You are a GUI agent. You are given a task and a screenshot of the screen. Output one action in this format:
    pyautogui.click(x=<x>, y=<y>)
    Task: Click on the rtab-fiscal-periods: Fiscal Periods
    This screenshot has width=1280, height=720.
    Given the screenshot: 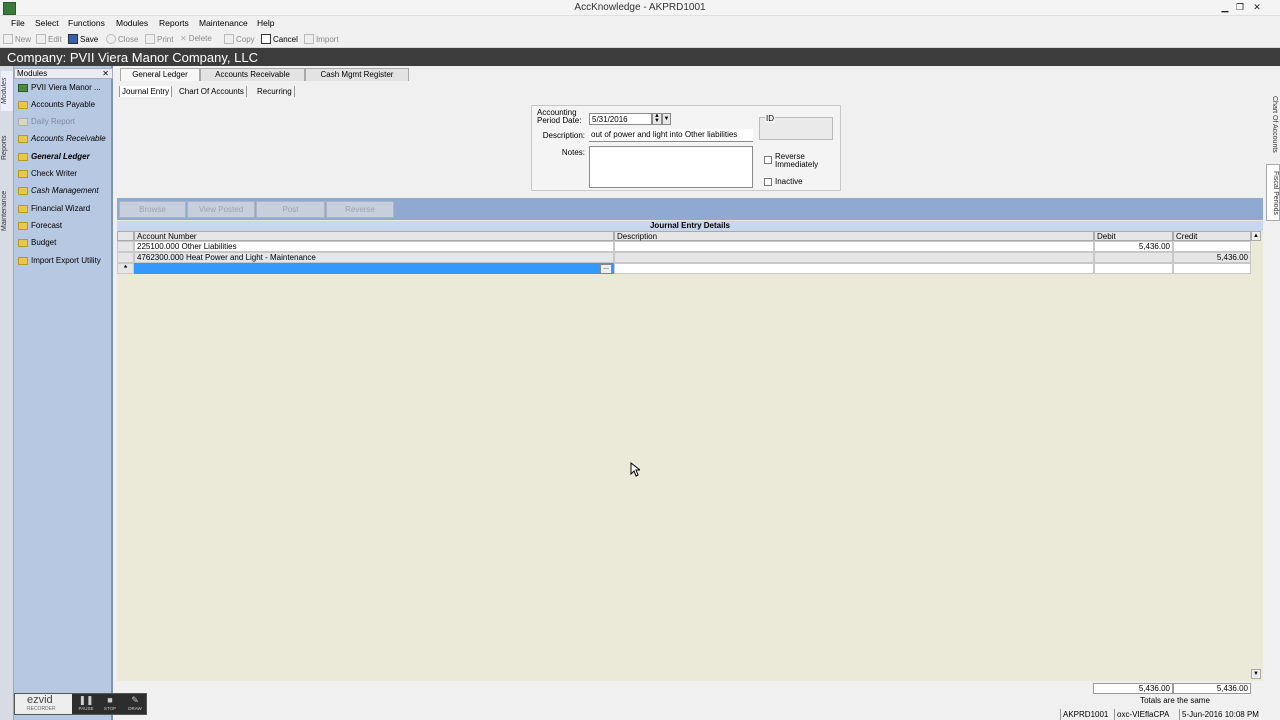 What is the action you would take?
    pyautogui.click(x=1273, y=192)
    